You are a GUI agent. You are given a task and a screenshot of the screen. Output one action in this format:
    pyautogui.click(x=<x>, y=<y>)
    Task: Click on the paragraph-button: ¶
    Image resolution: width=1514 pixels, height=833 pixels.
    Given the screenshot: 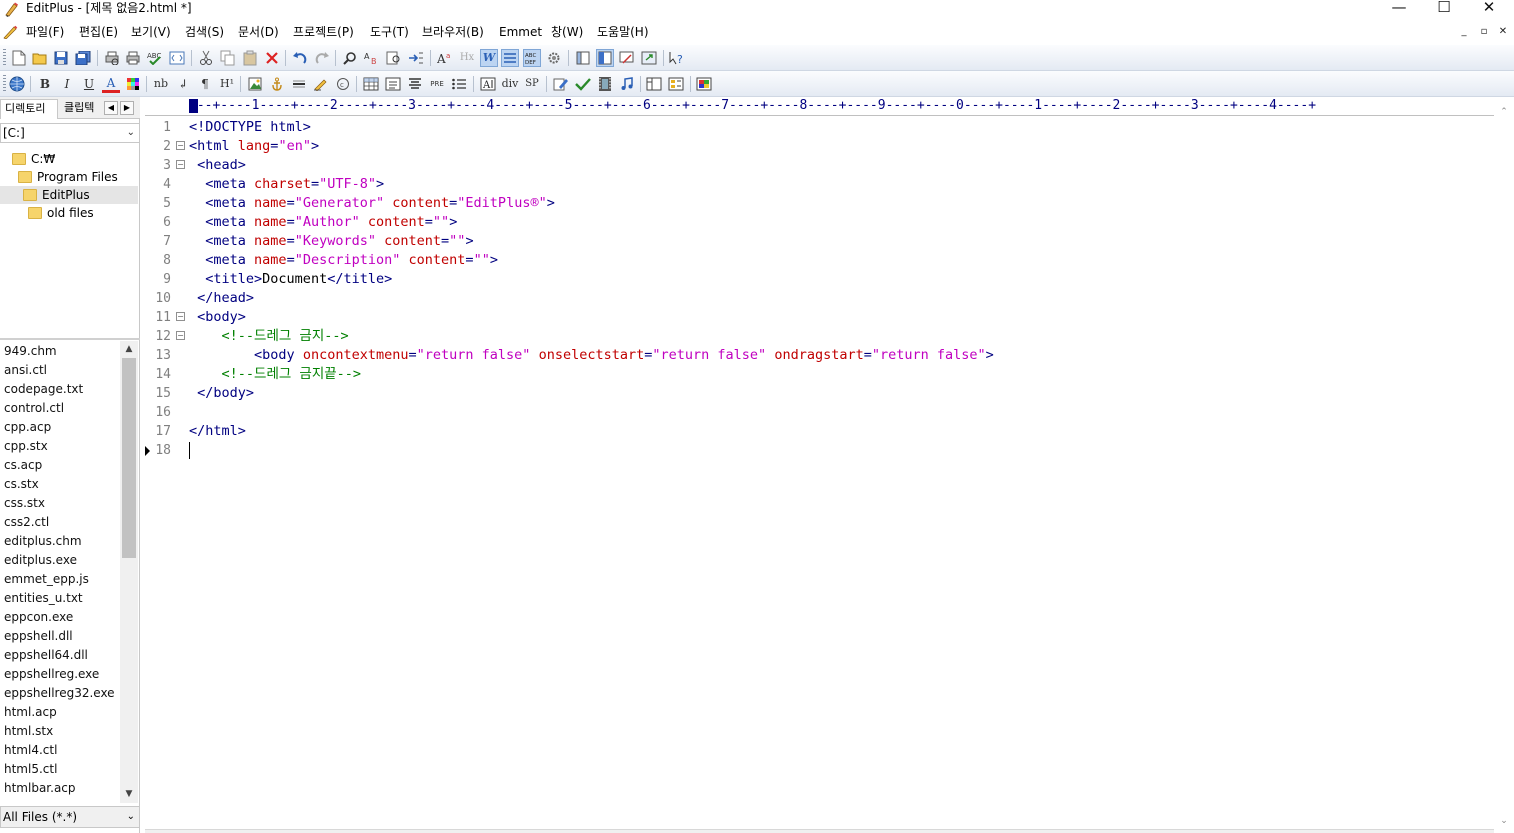 What is the action you would take?
    pyautogui.click(x=205, y=84)
    